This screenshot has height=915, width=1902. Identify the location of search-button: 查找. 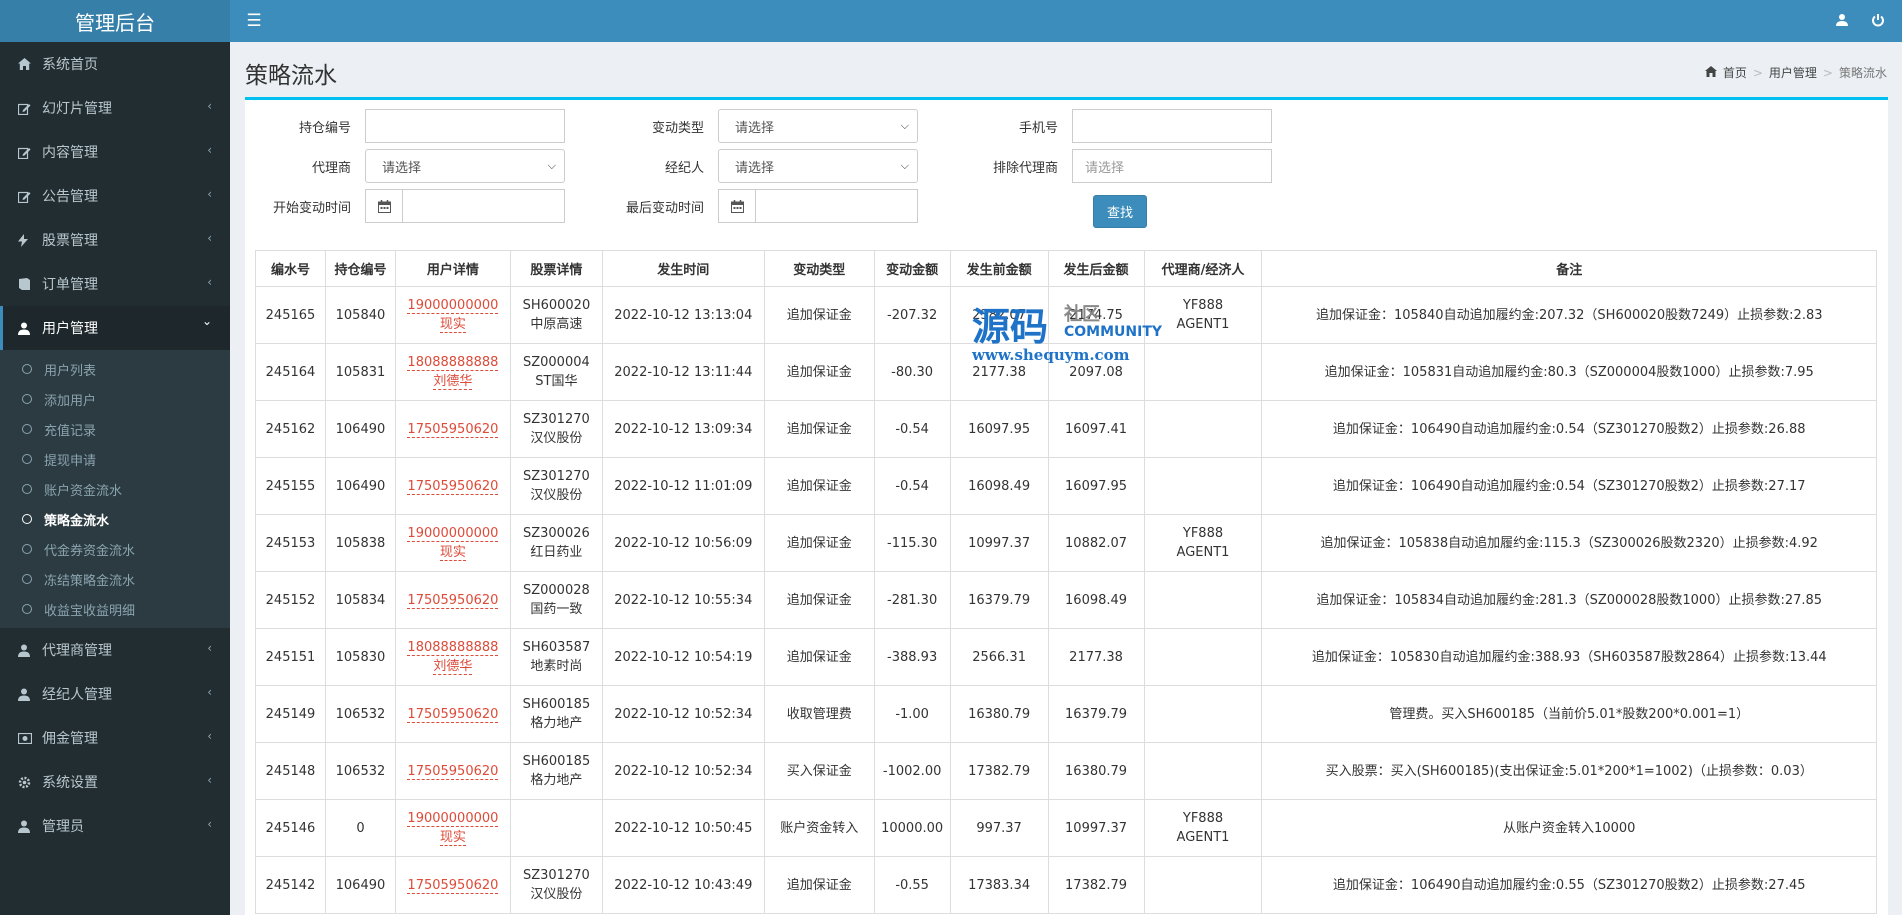
(1120, 211).